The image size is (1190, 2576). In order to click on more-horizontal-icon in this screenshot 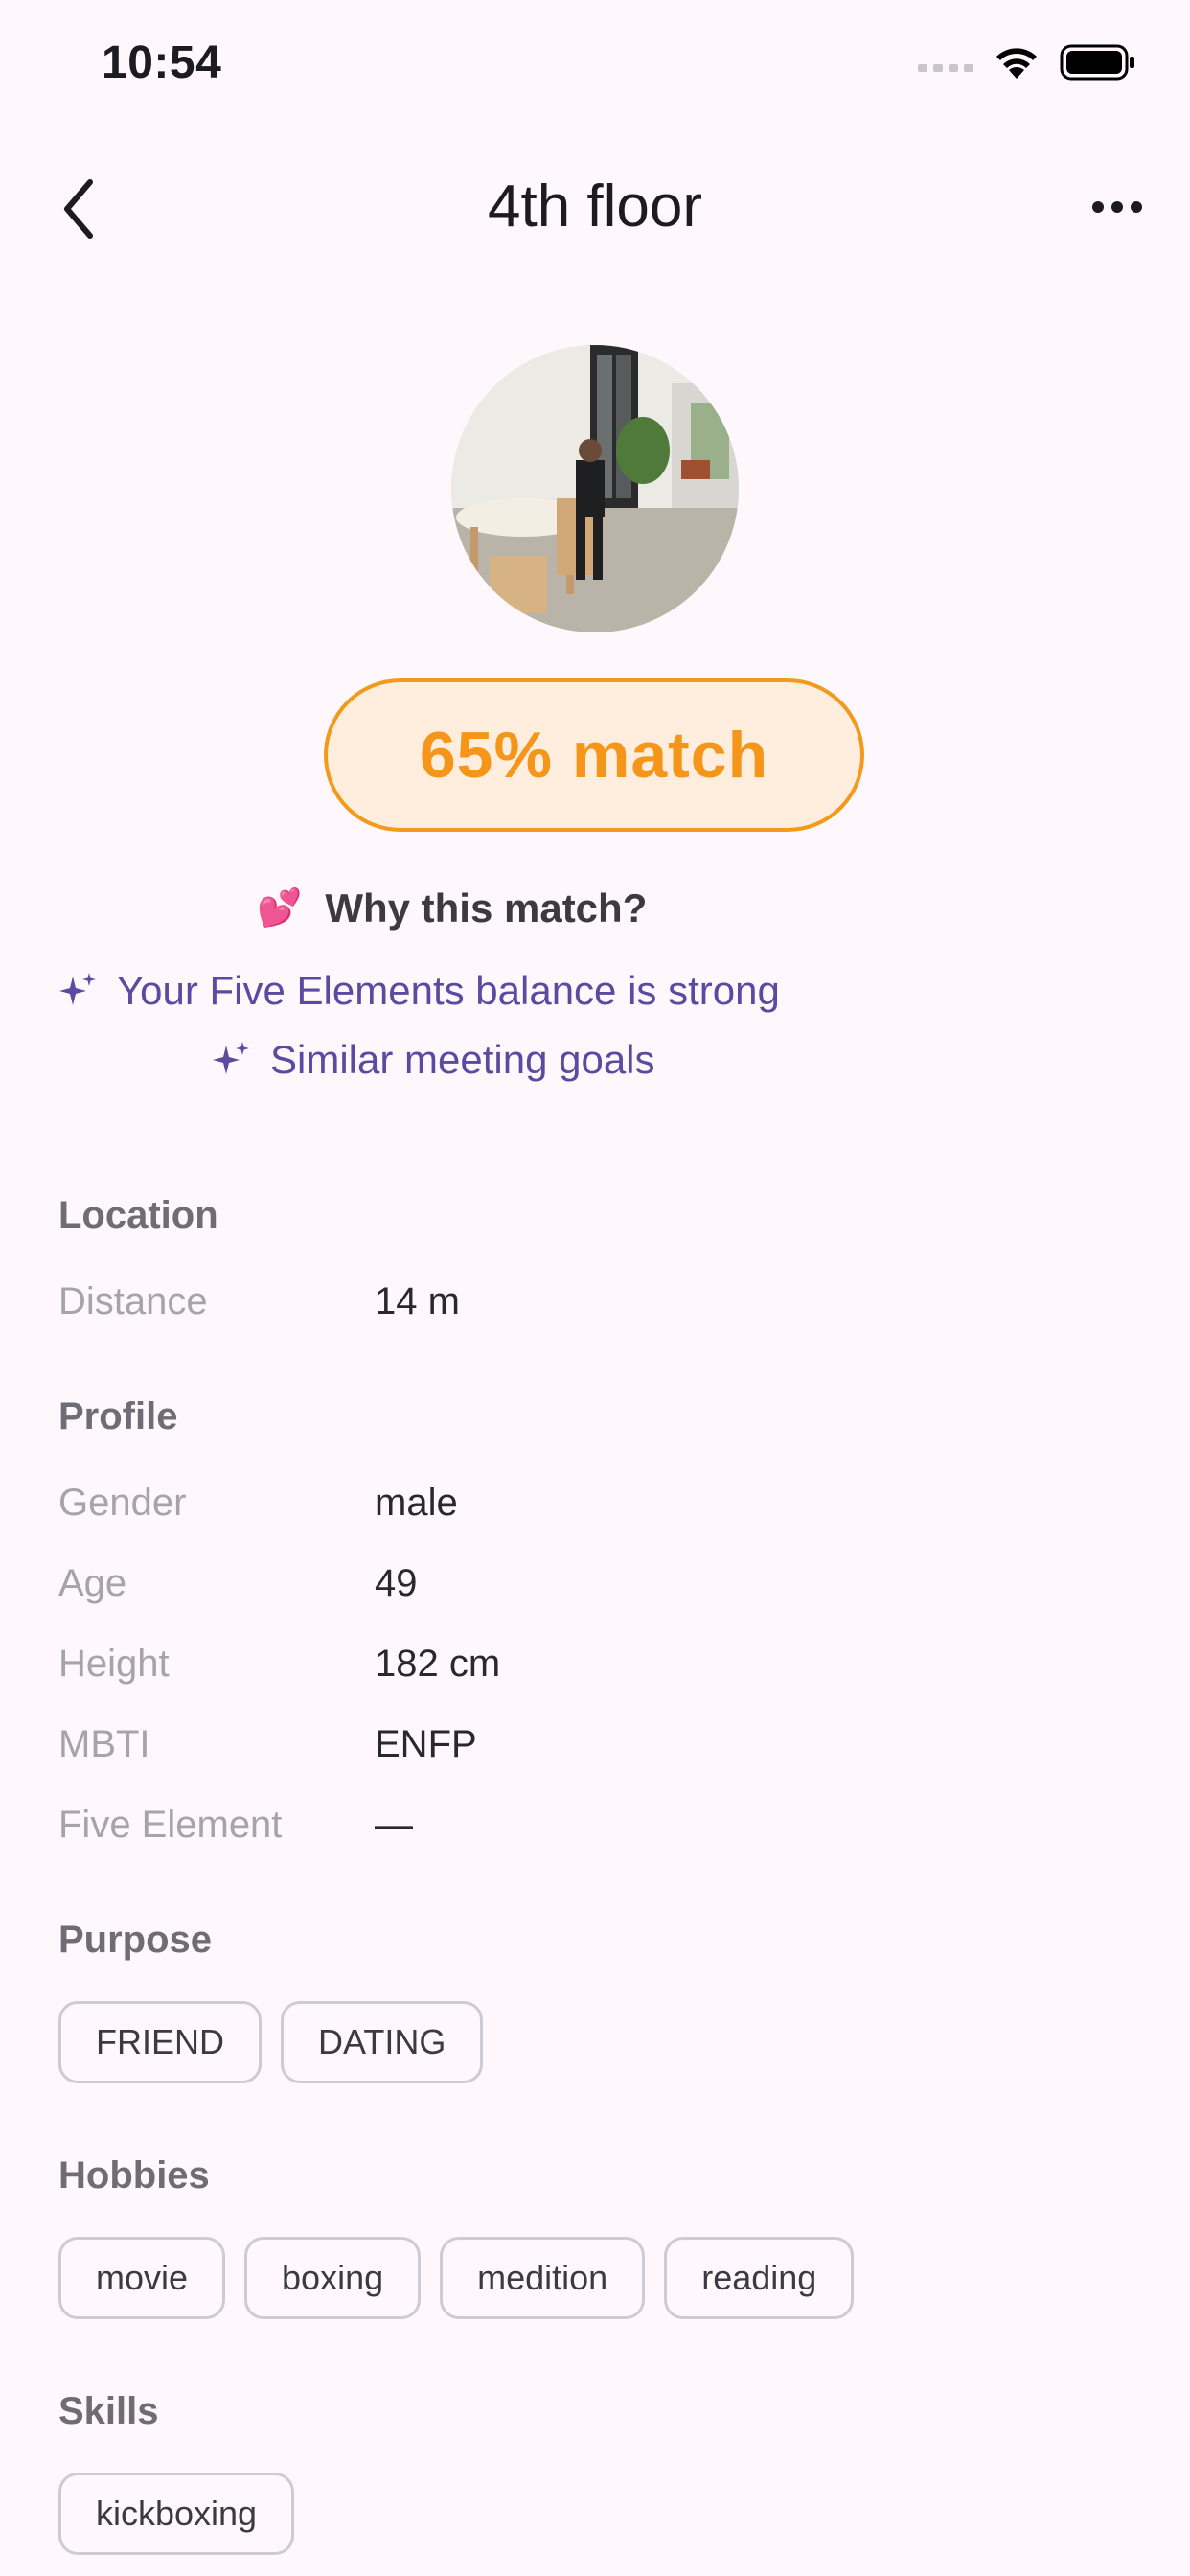, I will do `click(1117, 207)`.